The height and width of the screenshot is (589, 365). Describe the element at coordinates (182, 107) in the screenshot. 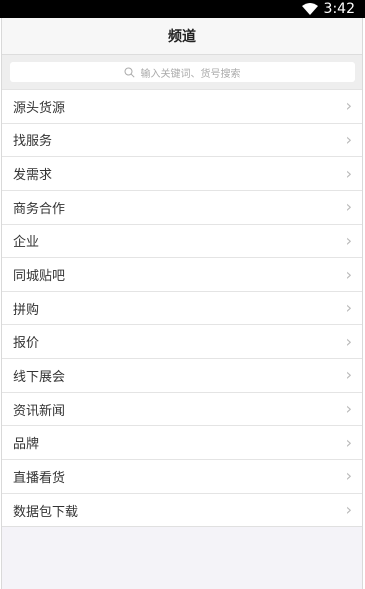

I see `channel-item-source-supply: 源头货源 ›` at that location.